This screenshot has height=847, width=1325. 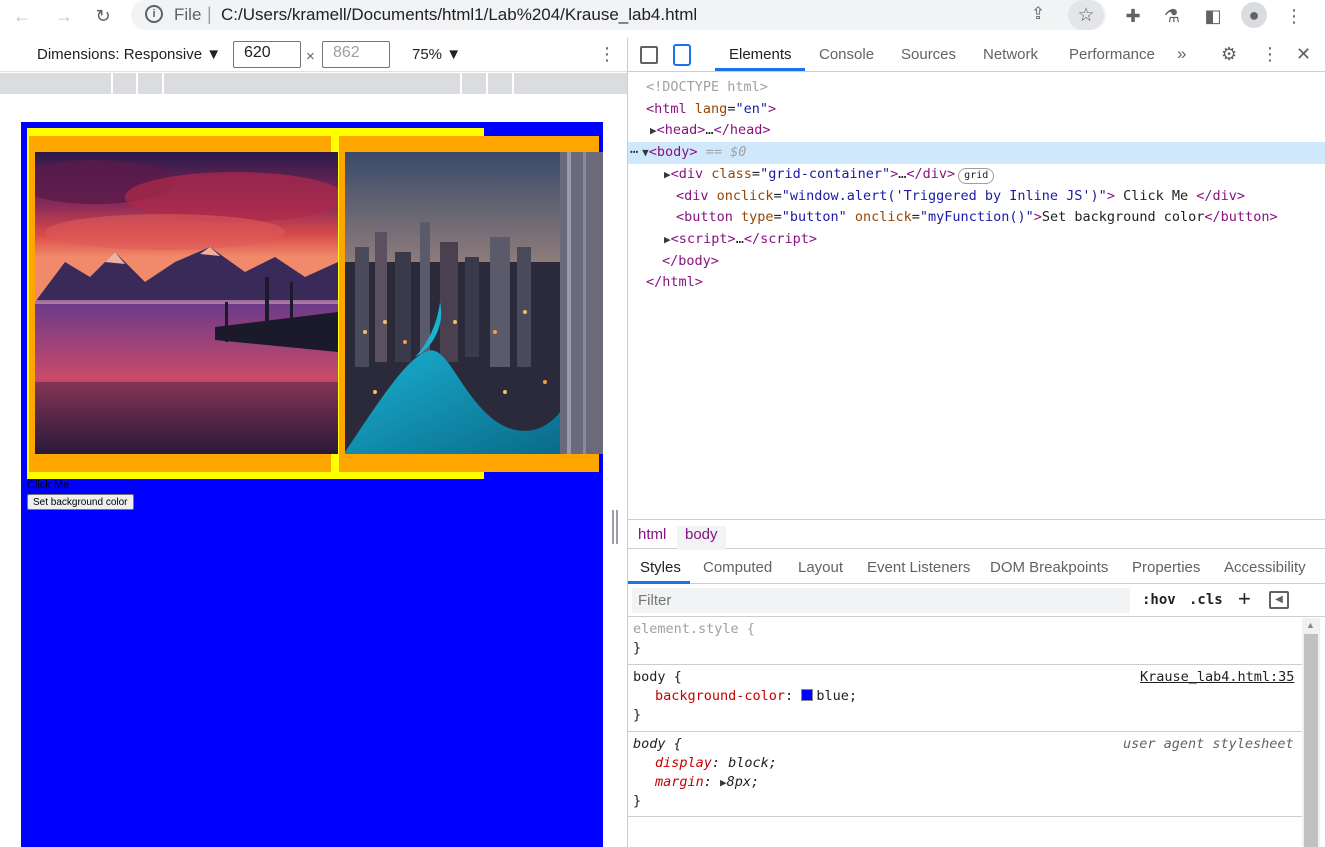 What do you see at coordinates (80, 502) in the screenshot?
I see `set-background-color-button: Set background color` at bounding box center [80, 502].